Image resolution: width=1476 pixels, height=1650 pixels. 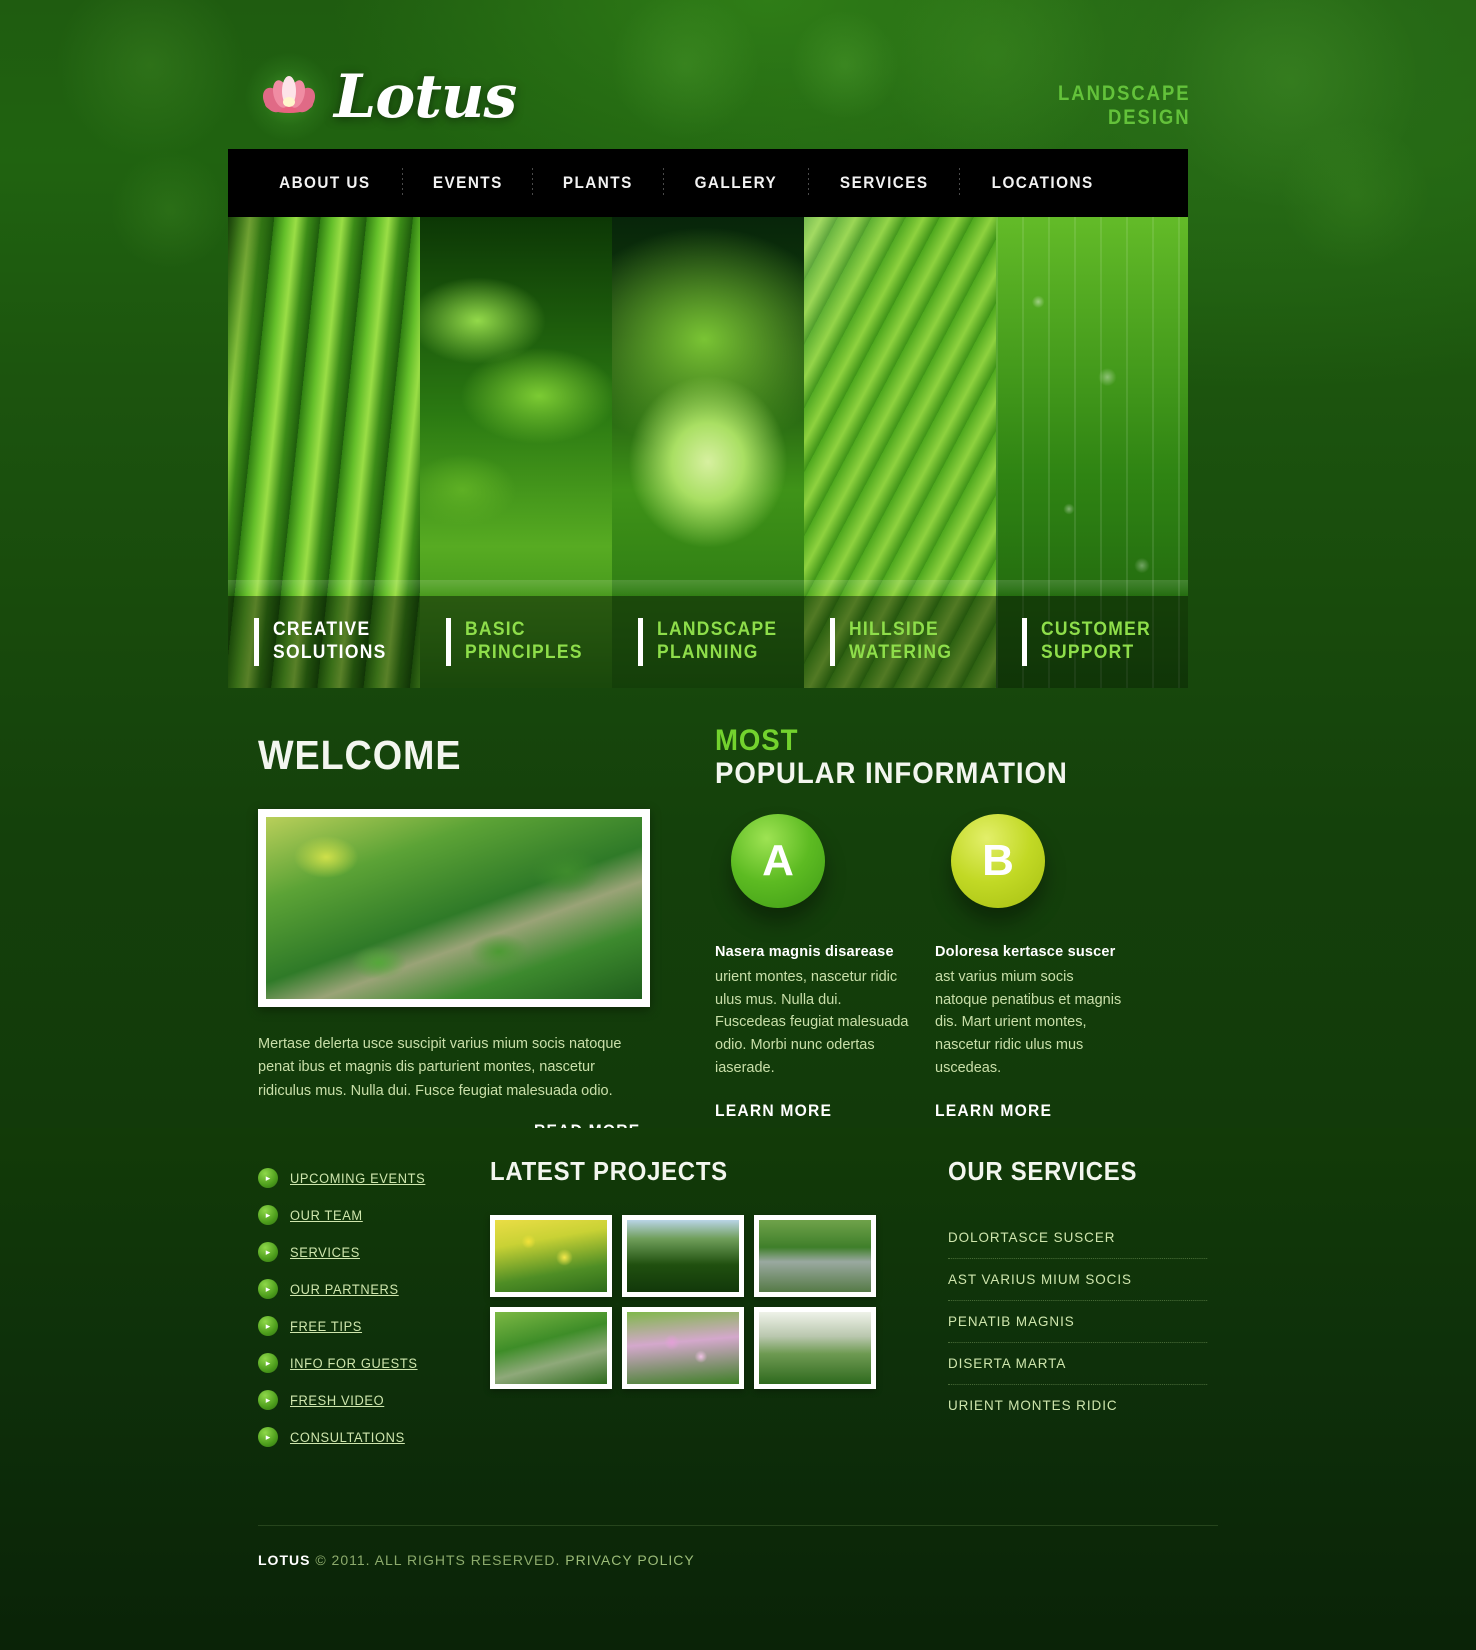 I want to click on service-item-urient-montes-ridic: URIENT MONTES RIDIC, so click(x=1077, y=1405).